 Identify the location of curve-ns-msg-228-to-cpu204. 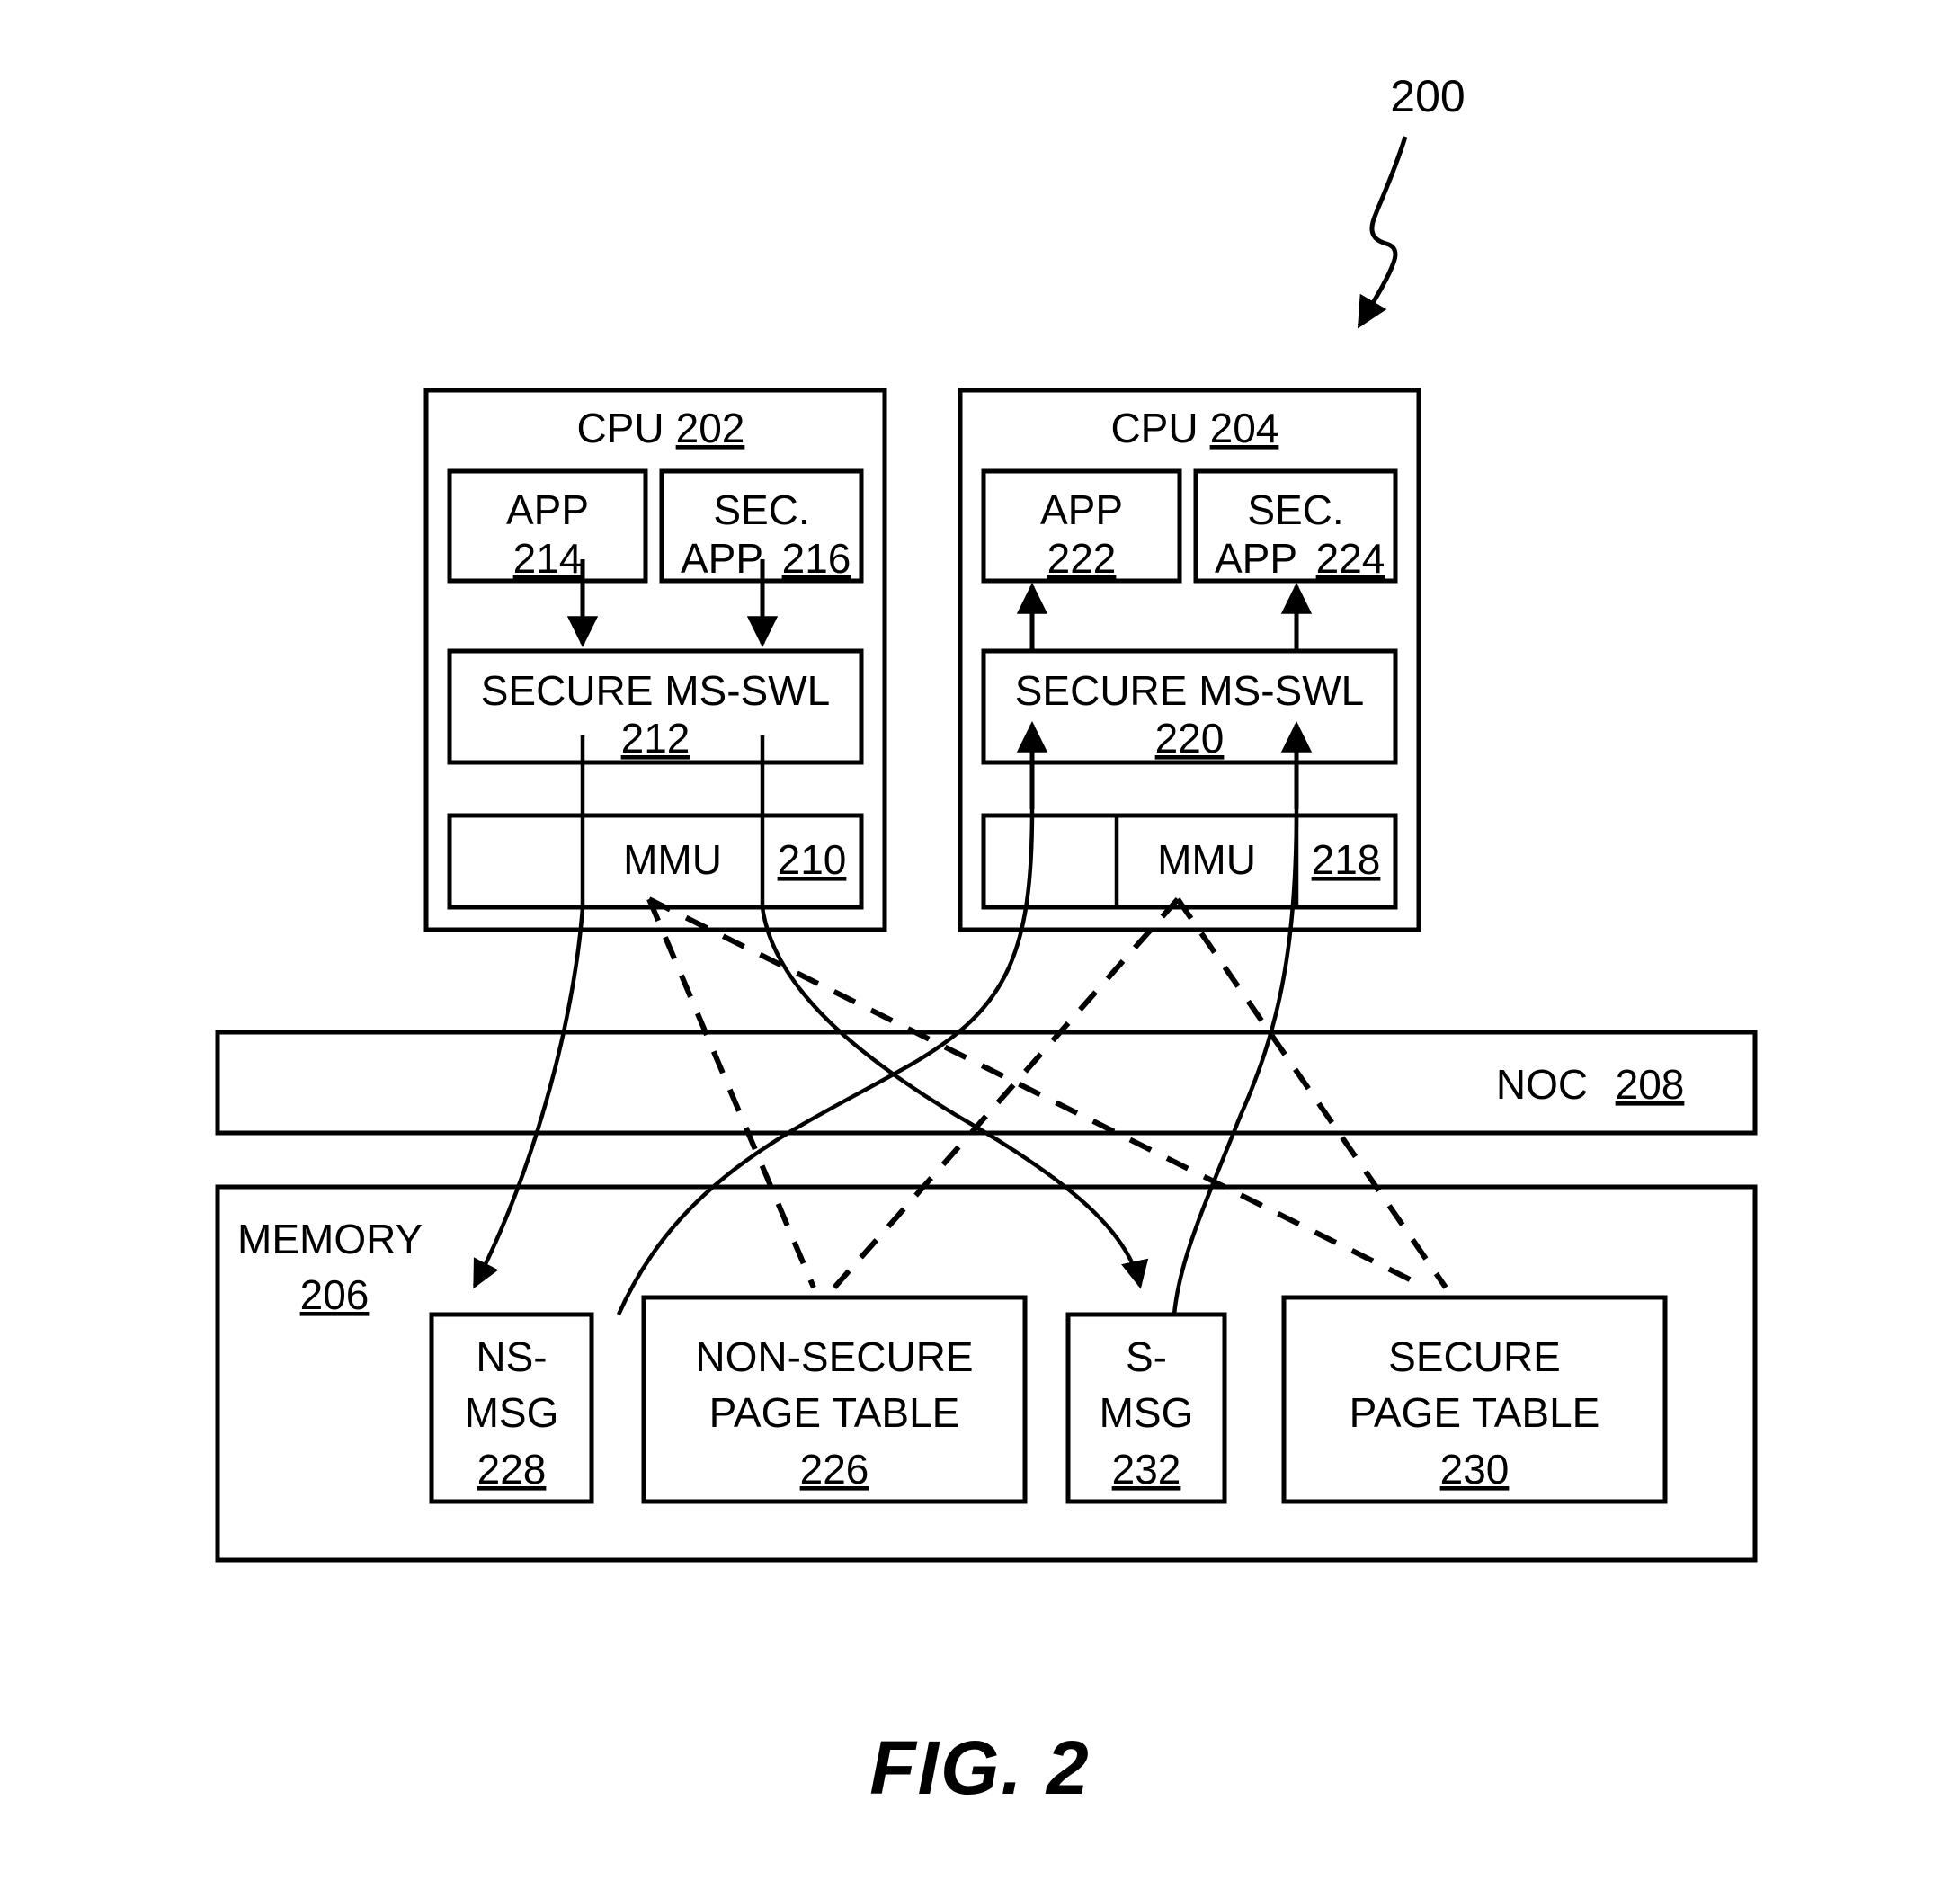
(826, 1061).